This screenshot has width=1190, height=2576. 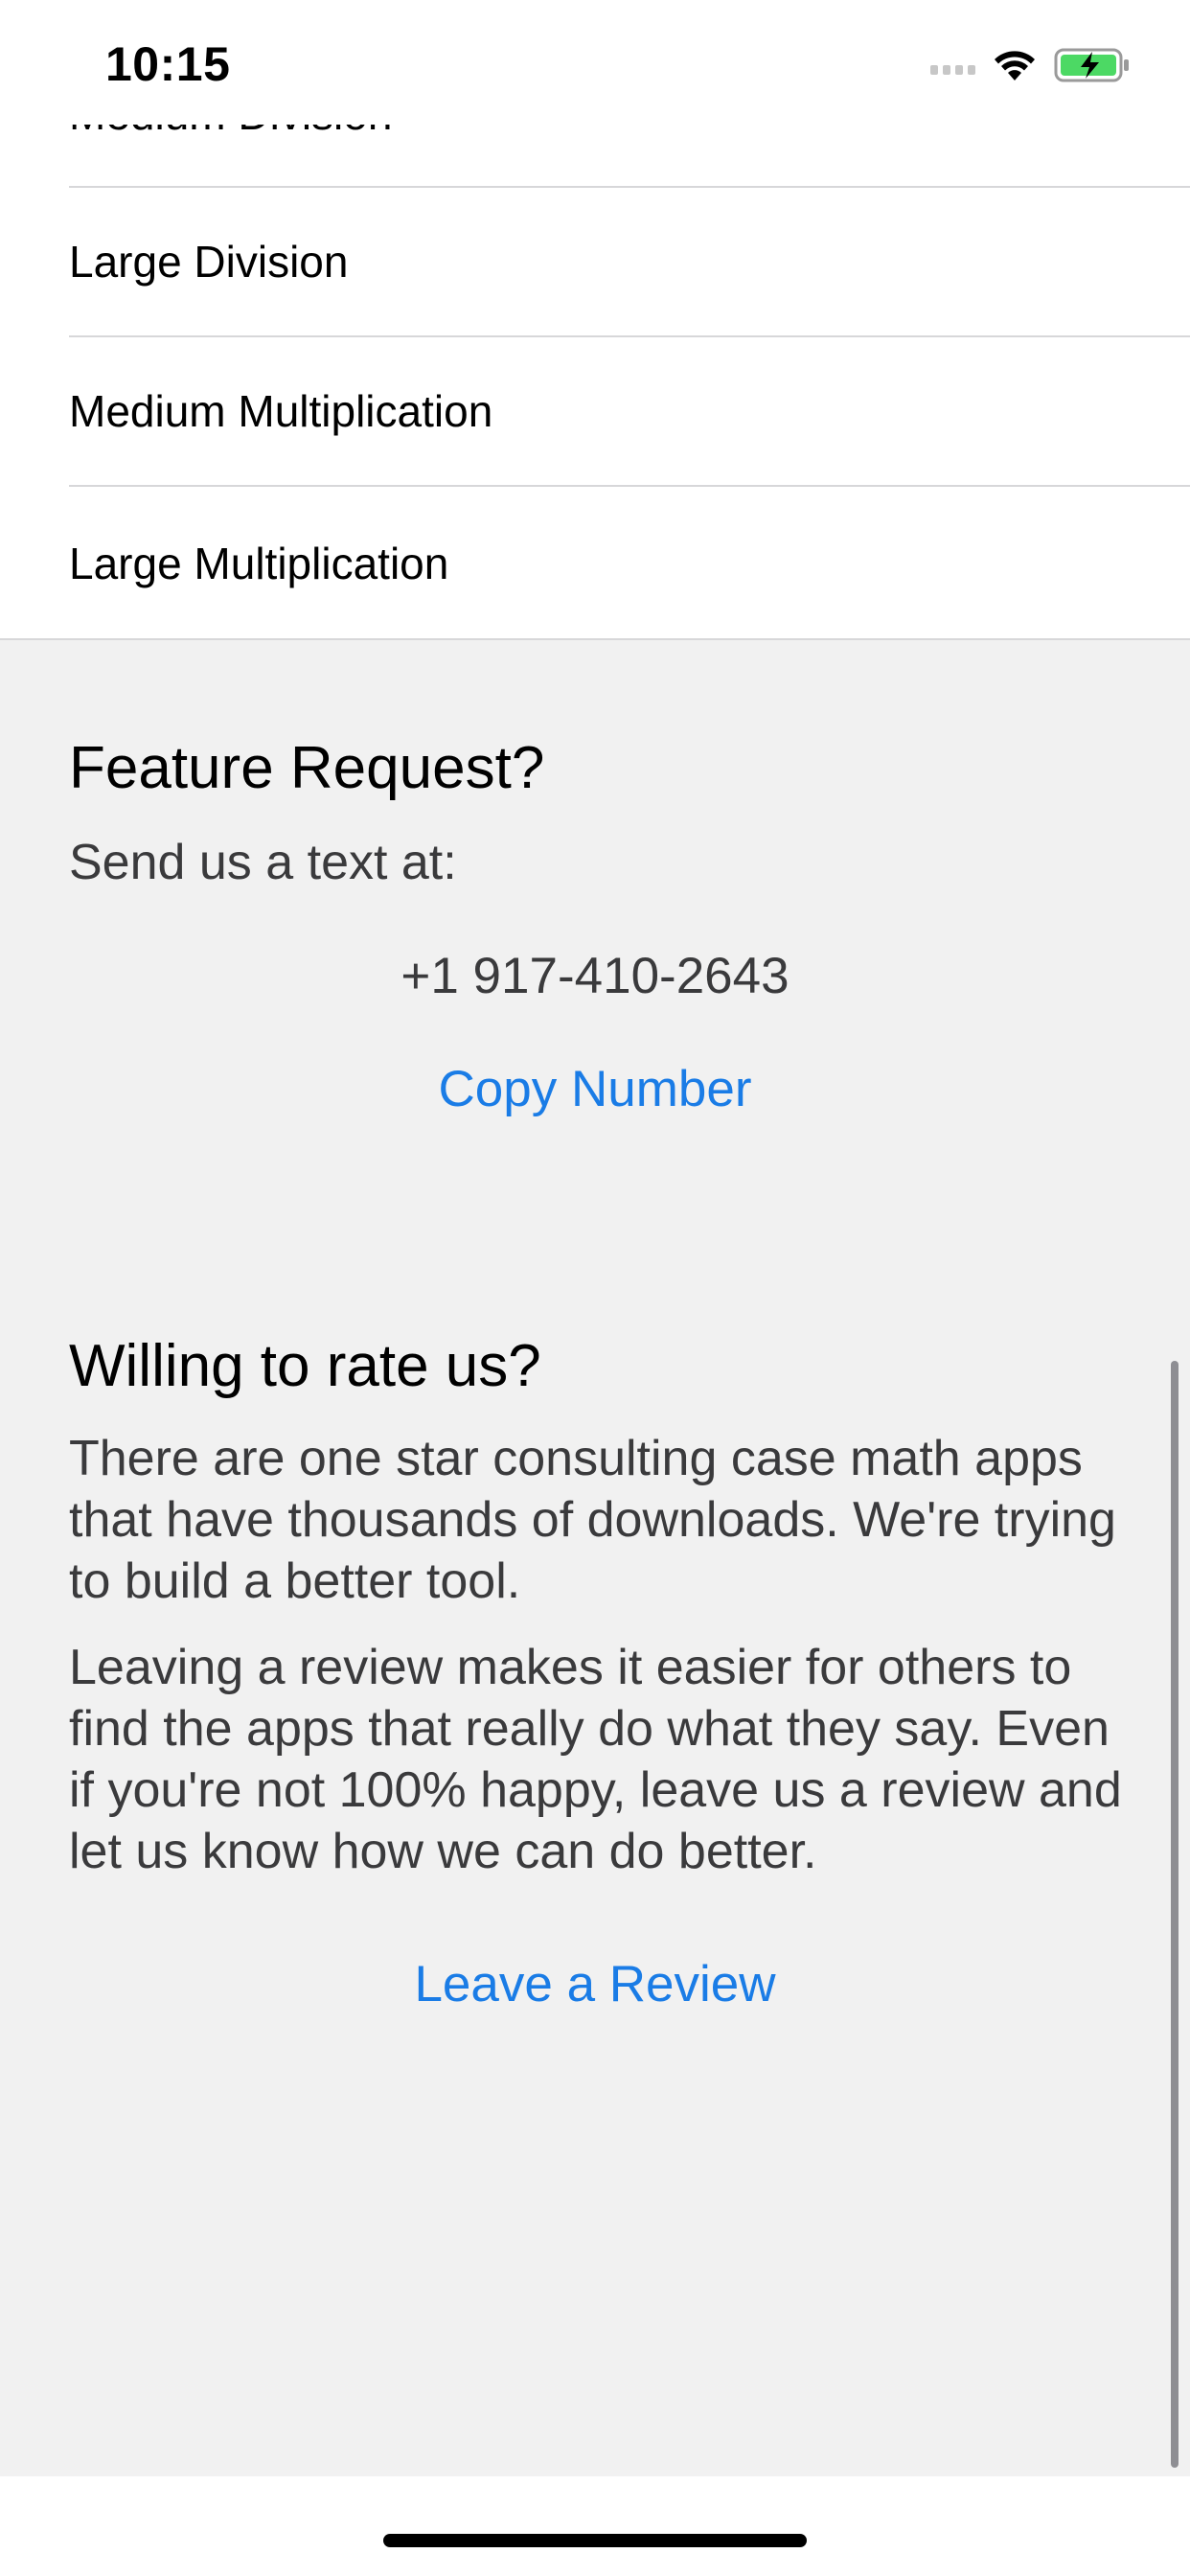 I want to click on wifi-icon, so click(x=1015, y=65).